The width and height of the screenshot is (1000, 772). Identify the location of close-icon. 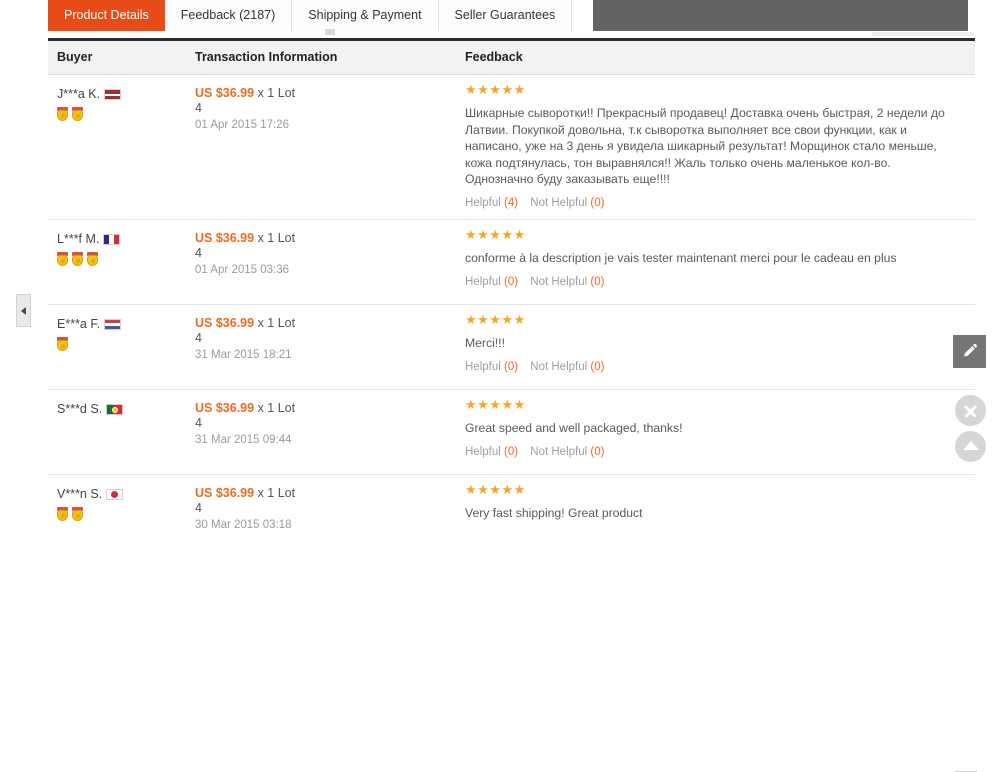
(970, 410).